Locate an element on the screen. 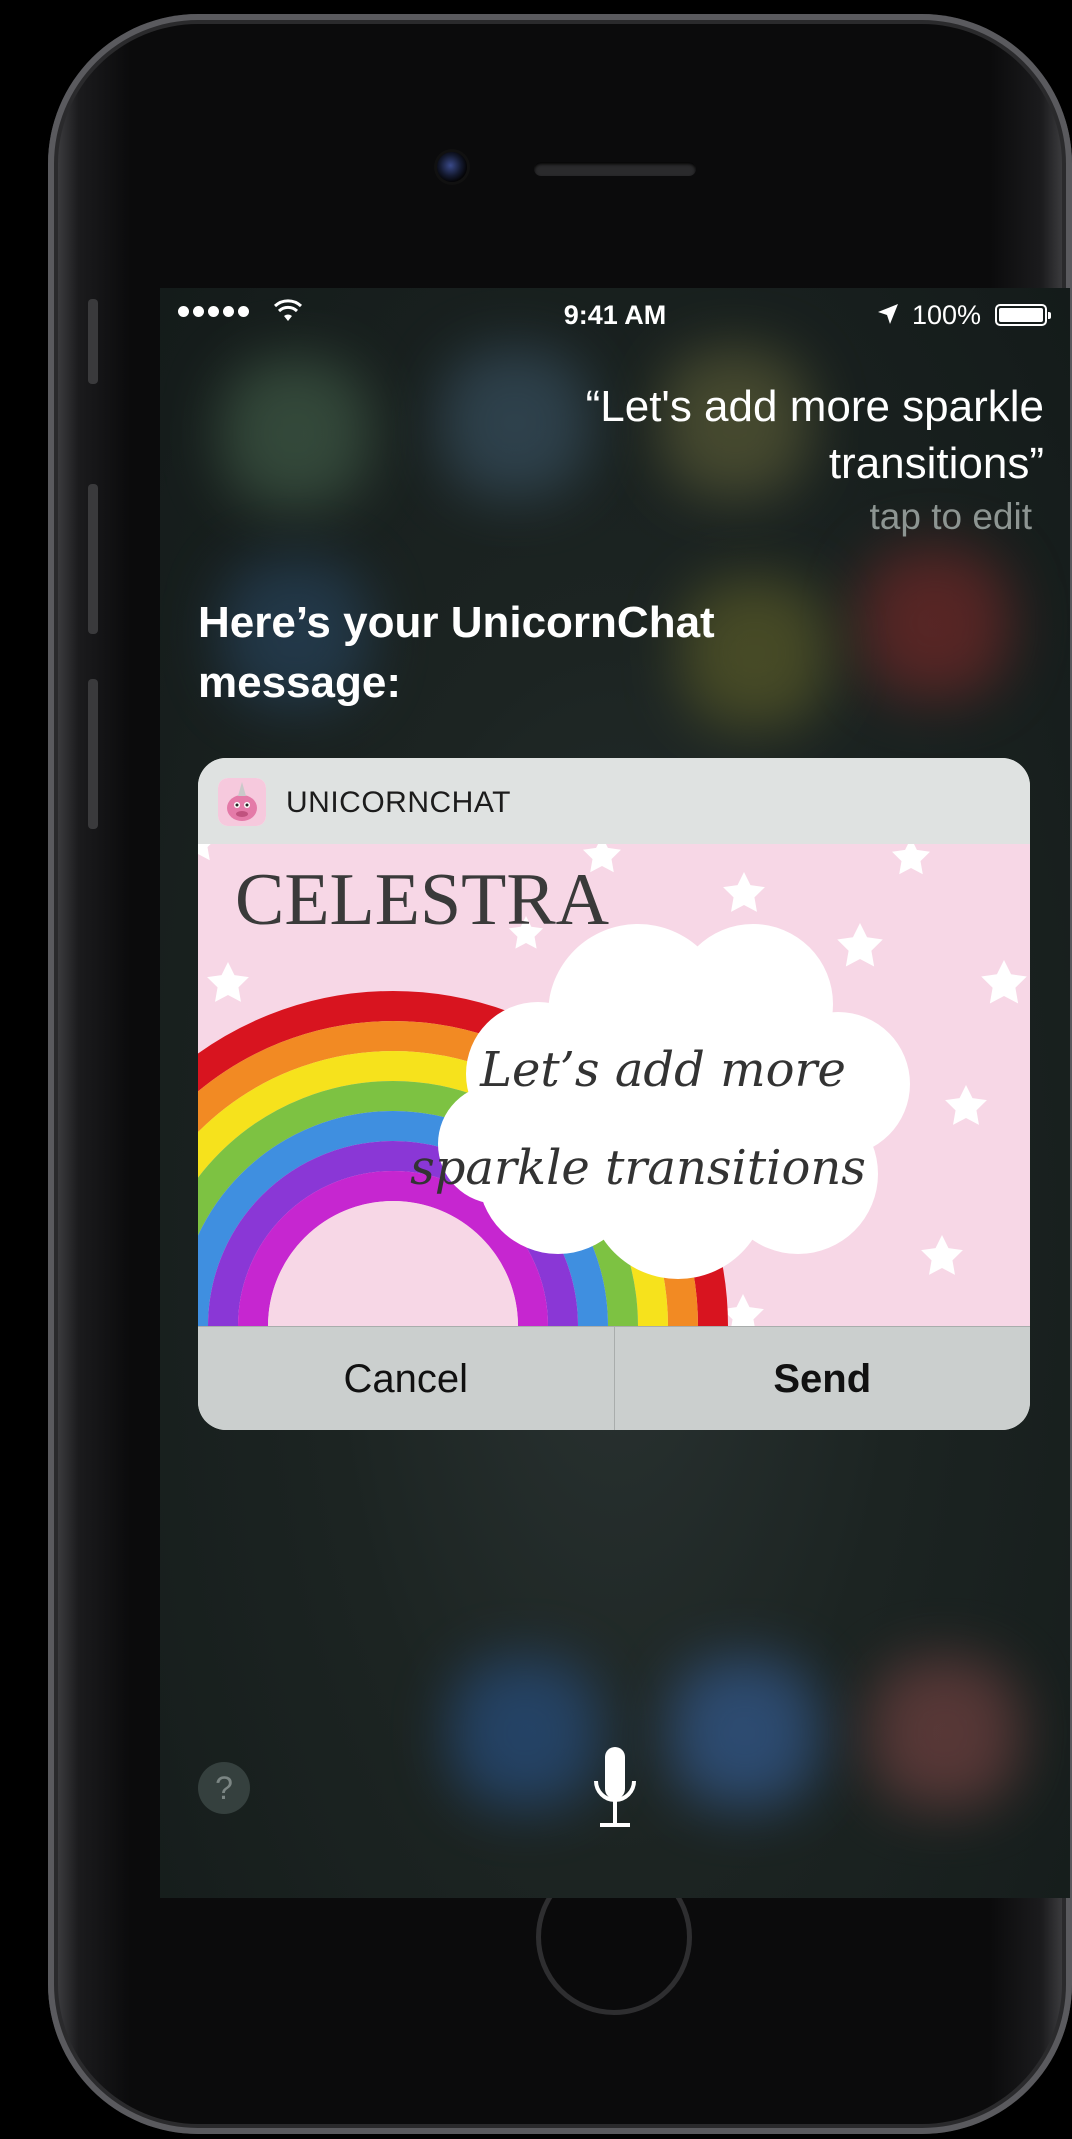 This screenshot has width=1072, height=2139. message-line-1: Let’s add more is located at coordinates (662, 1070).